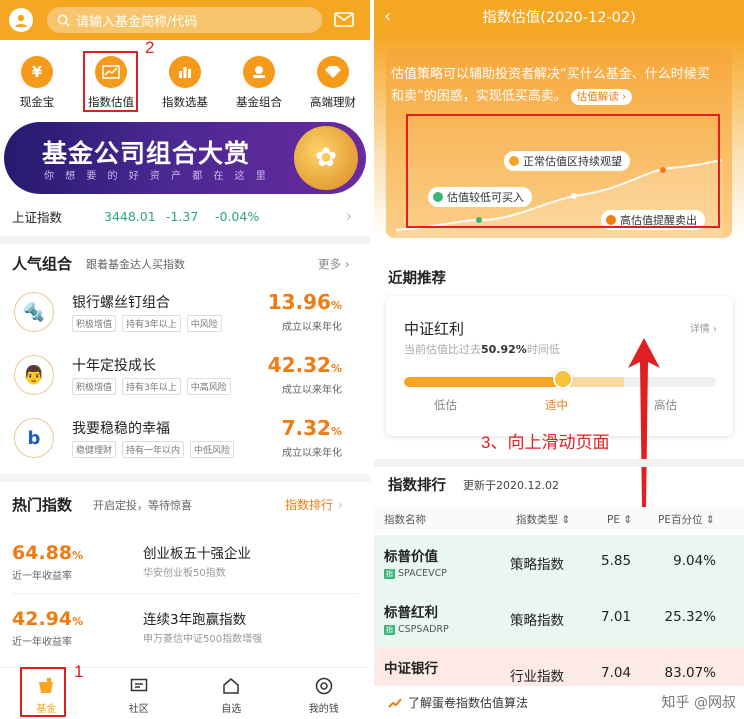  I want to click on person-avatar-icon: 👨, so click(34, 375).